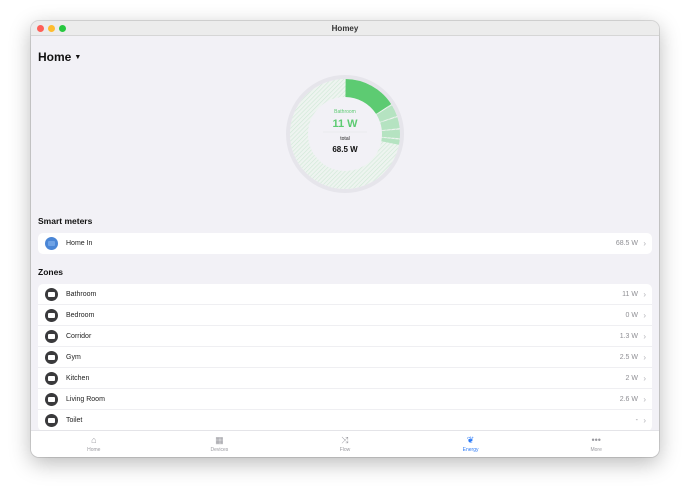 The image size is (690, 498). What do you see at coordinates (65, 221) in the screenshot?
I see `smart-meters-heading: Smart meters` at bounding box center [65, 221].